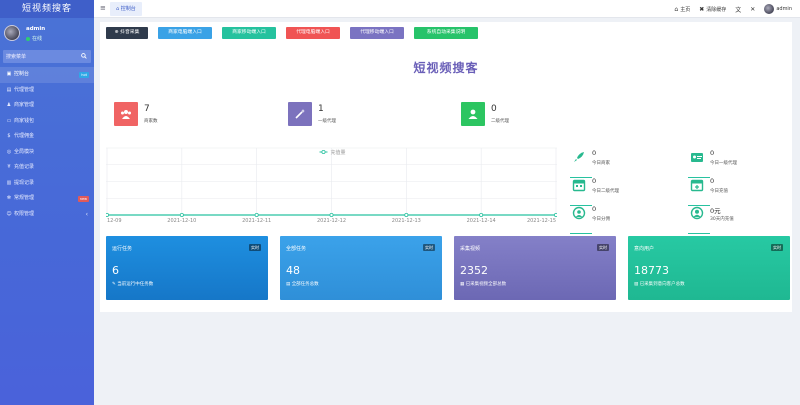 The image size is (800, 405). Describe the element at coordinates (187, 268) in the screenshot. I see `summary-card-0: 运行任务 实时 6 ✎ 当前运行中任务数` at that location.